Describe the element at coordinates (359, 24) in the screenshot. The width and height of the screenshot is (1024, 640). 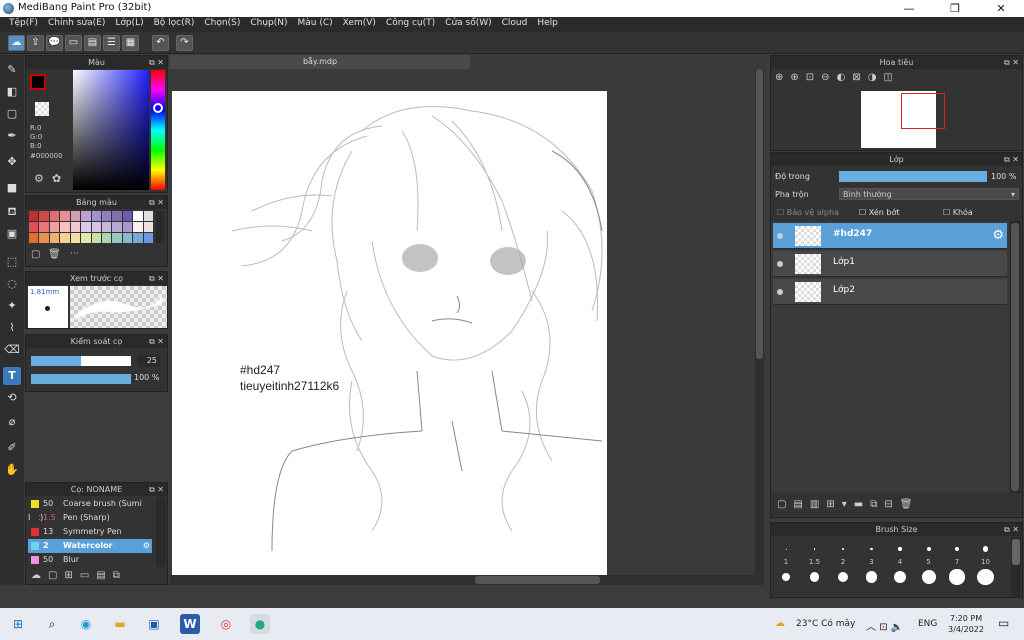
I see `menu-view: Xem(V)` at that location.